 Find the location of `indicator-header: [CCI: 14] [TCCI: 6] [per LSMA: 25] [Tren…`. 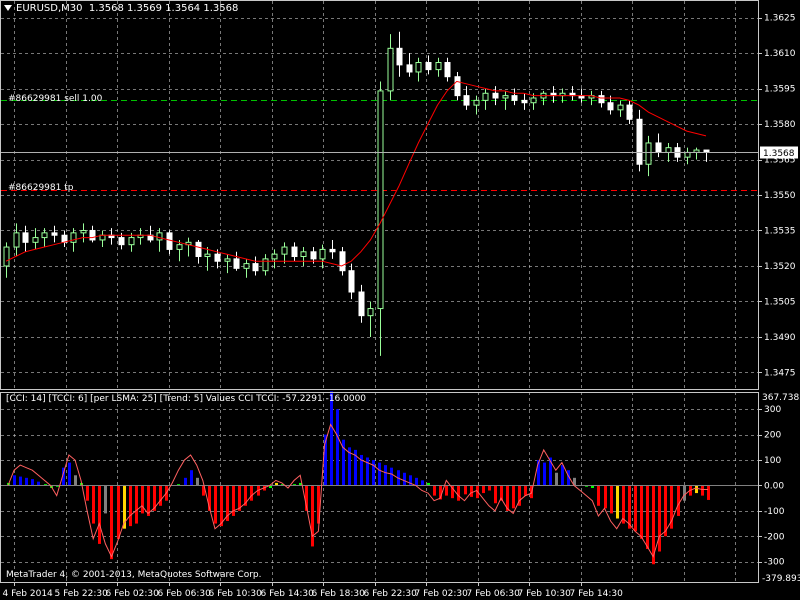

indicator-header: [CCI: 14] [TCCI: 6] [per LSMA: 25] [Tren… is located at coordinates (186, 399).